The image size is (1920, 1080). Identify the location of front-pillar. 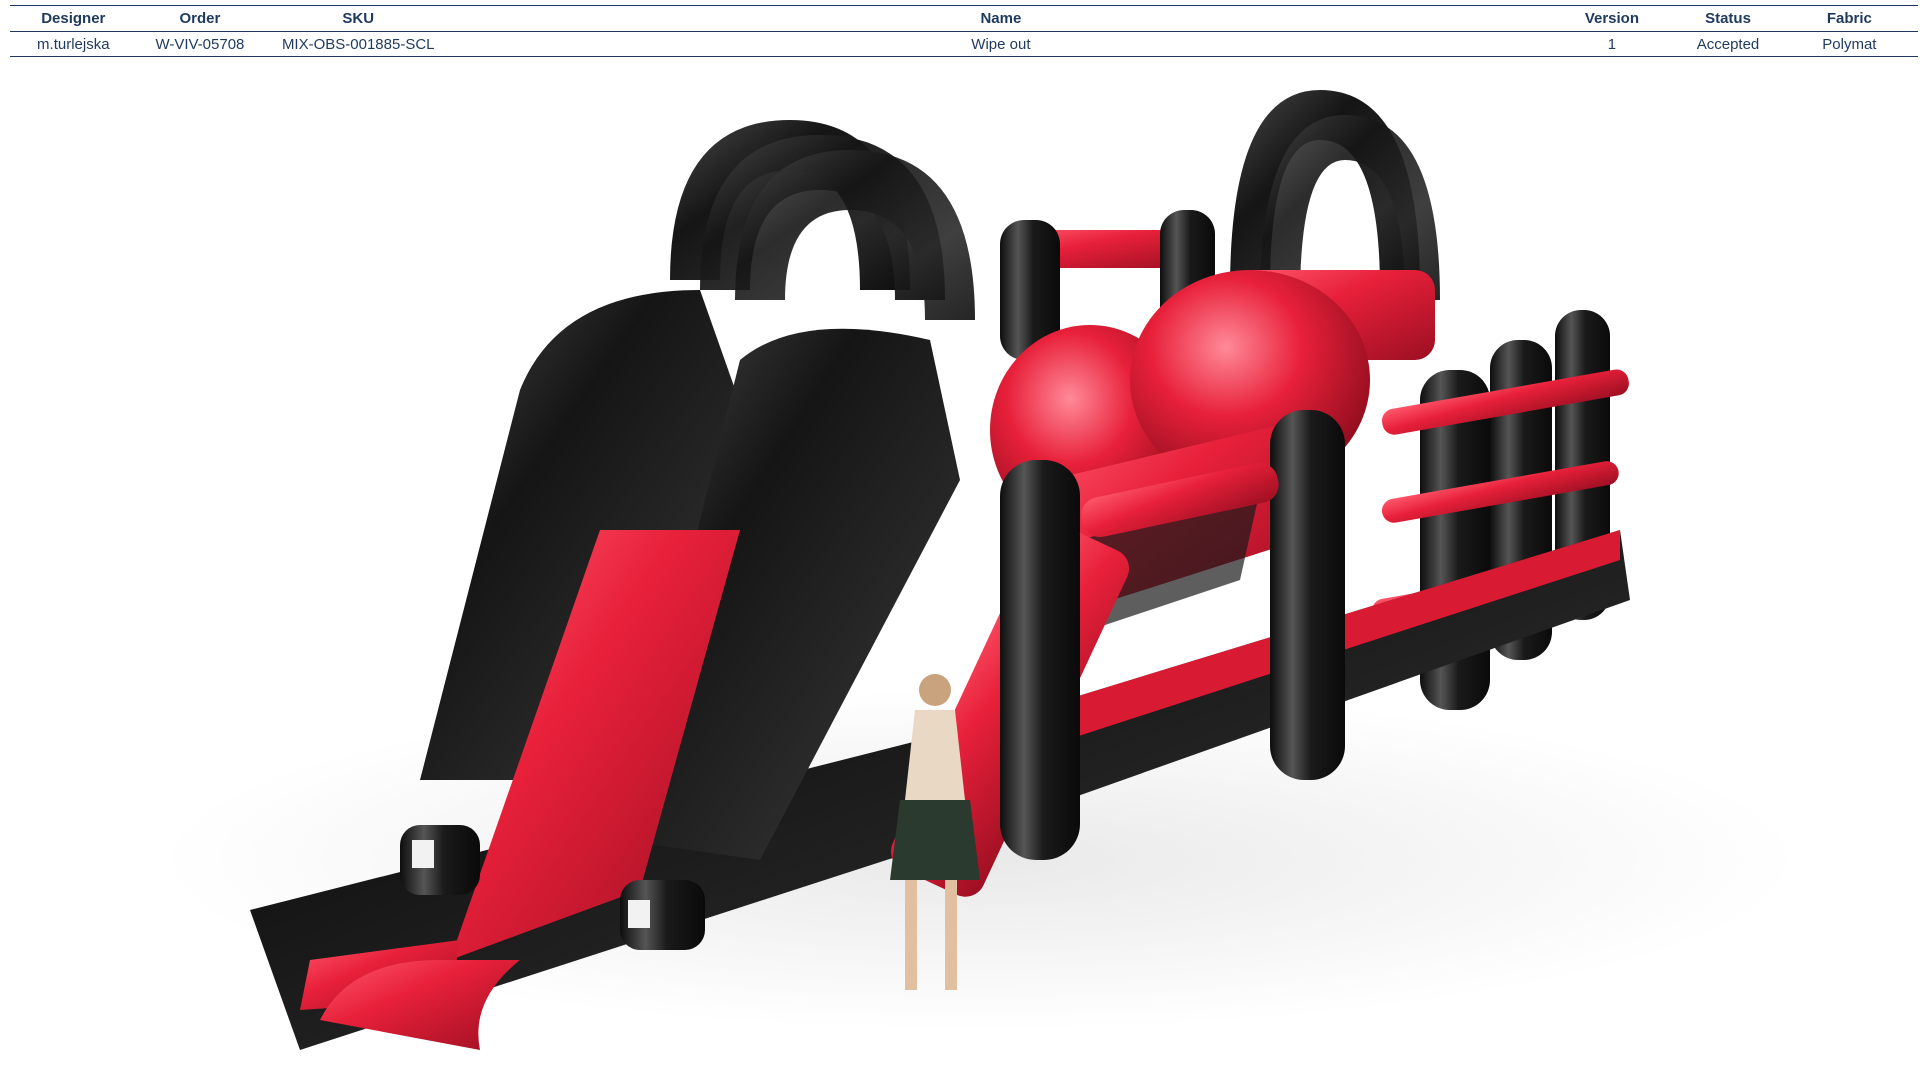
(1040, 680).